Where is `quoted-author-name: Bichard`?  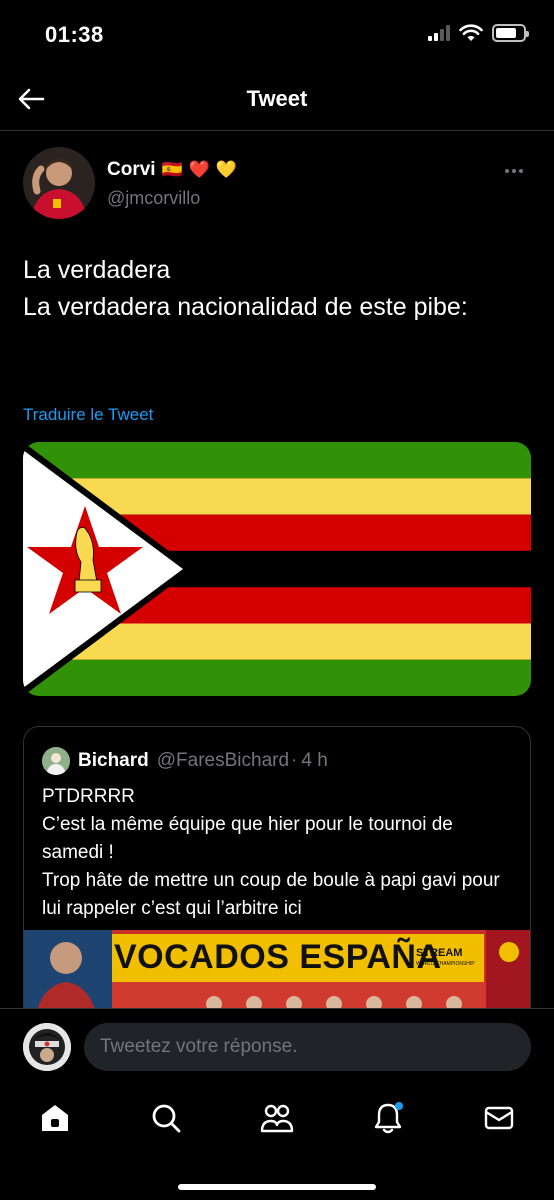 quoted-author-name: Bichard is located at coordinates (113, 760).